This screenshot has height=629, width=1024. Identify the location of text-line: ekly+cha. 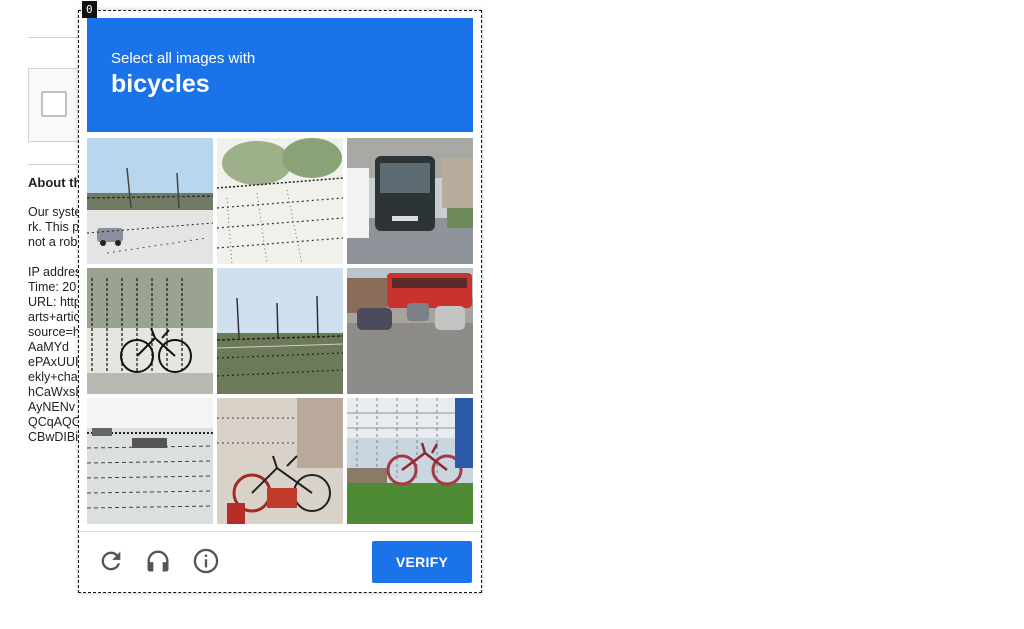
(53, 377).